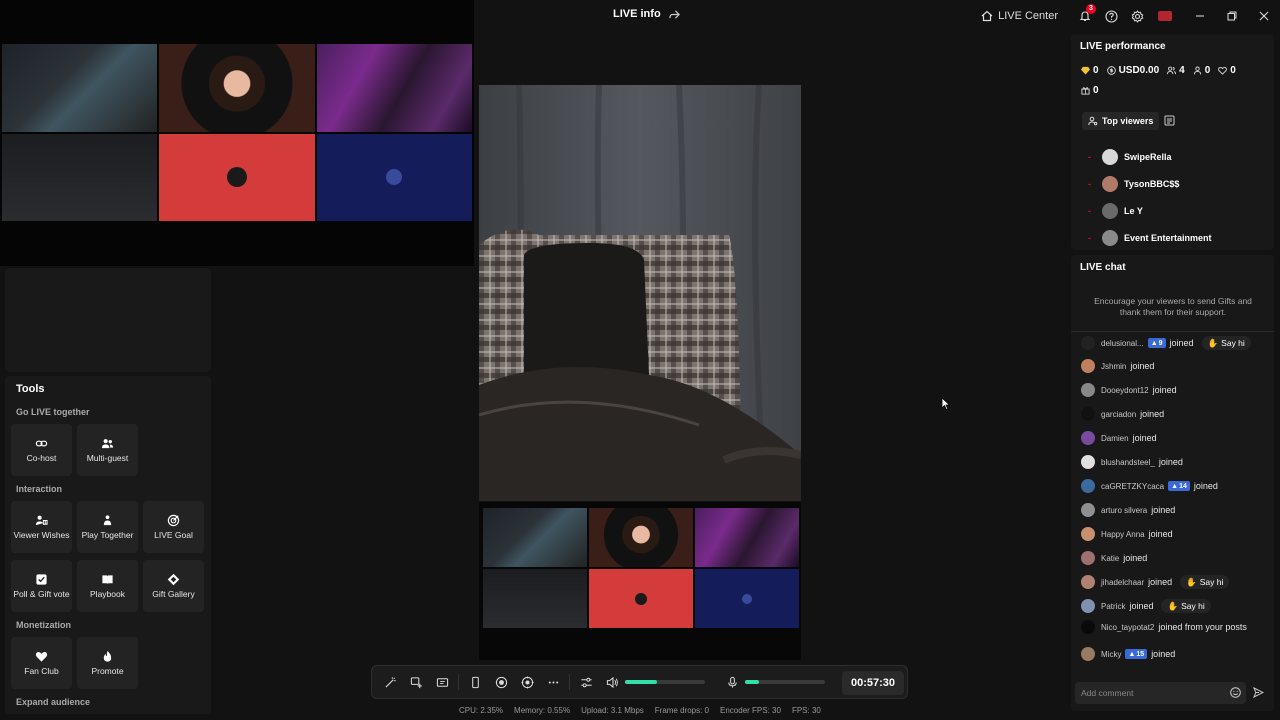 This screenshot has width=1280, height=720. I want to click on sliders-icon, so click(586, 682).